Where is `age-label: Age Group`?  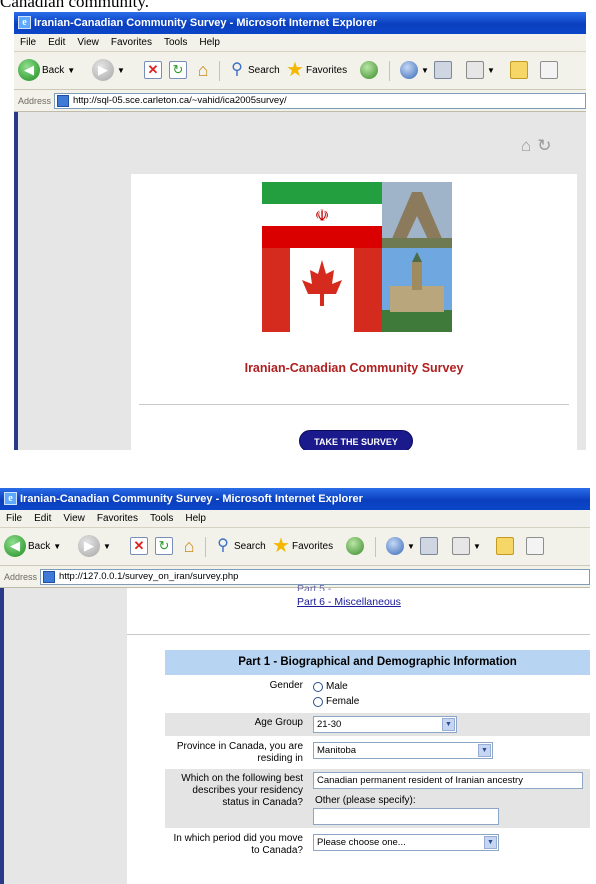
age-label: Age Group is located at coordinates (237, 724).